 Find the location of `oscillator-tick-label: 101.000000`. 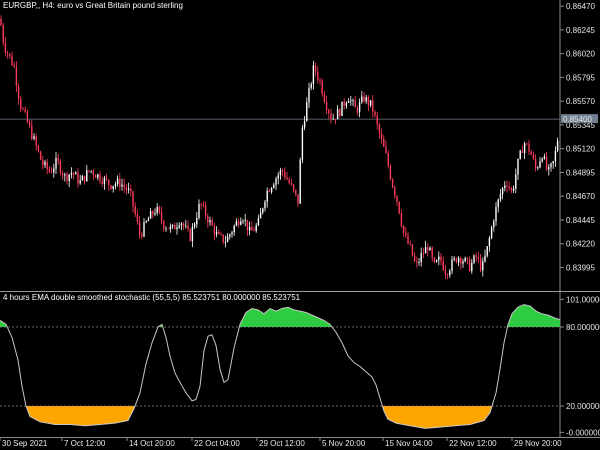

oscillator-tick-label: 101.000000 is located at coordinates (583, 299).